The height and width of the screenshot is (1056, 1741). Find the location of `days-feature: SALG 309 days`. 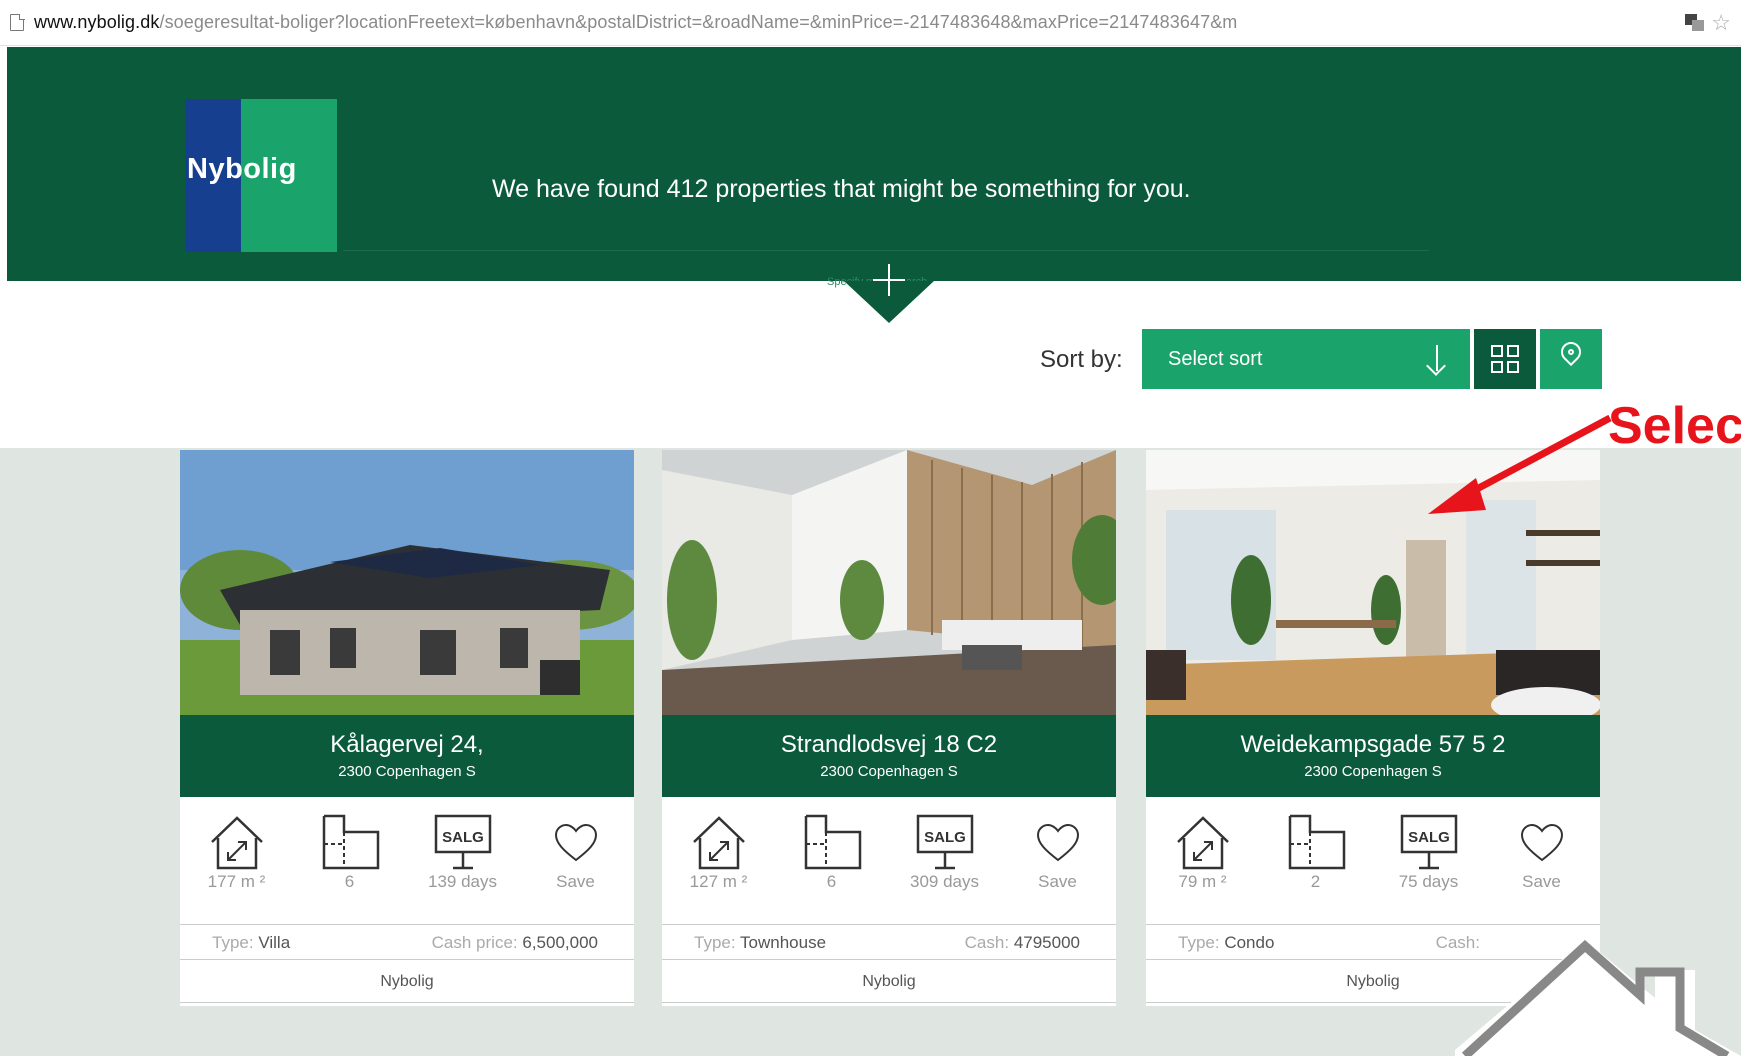

days-feature: SALG 309 days is located at coordinates (944, 854).